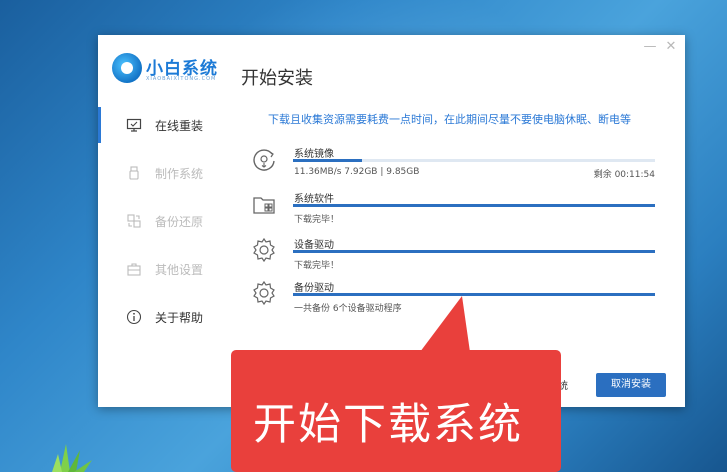 The height and width of the screenshot is (472, 727). Describe the element at coordinates (449, 119) in the screenshot. I see `download-notice: 下载且收集资源需要耗费一点时间，在此期间尽量不要使电脑休眠、断电等` at that location.